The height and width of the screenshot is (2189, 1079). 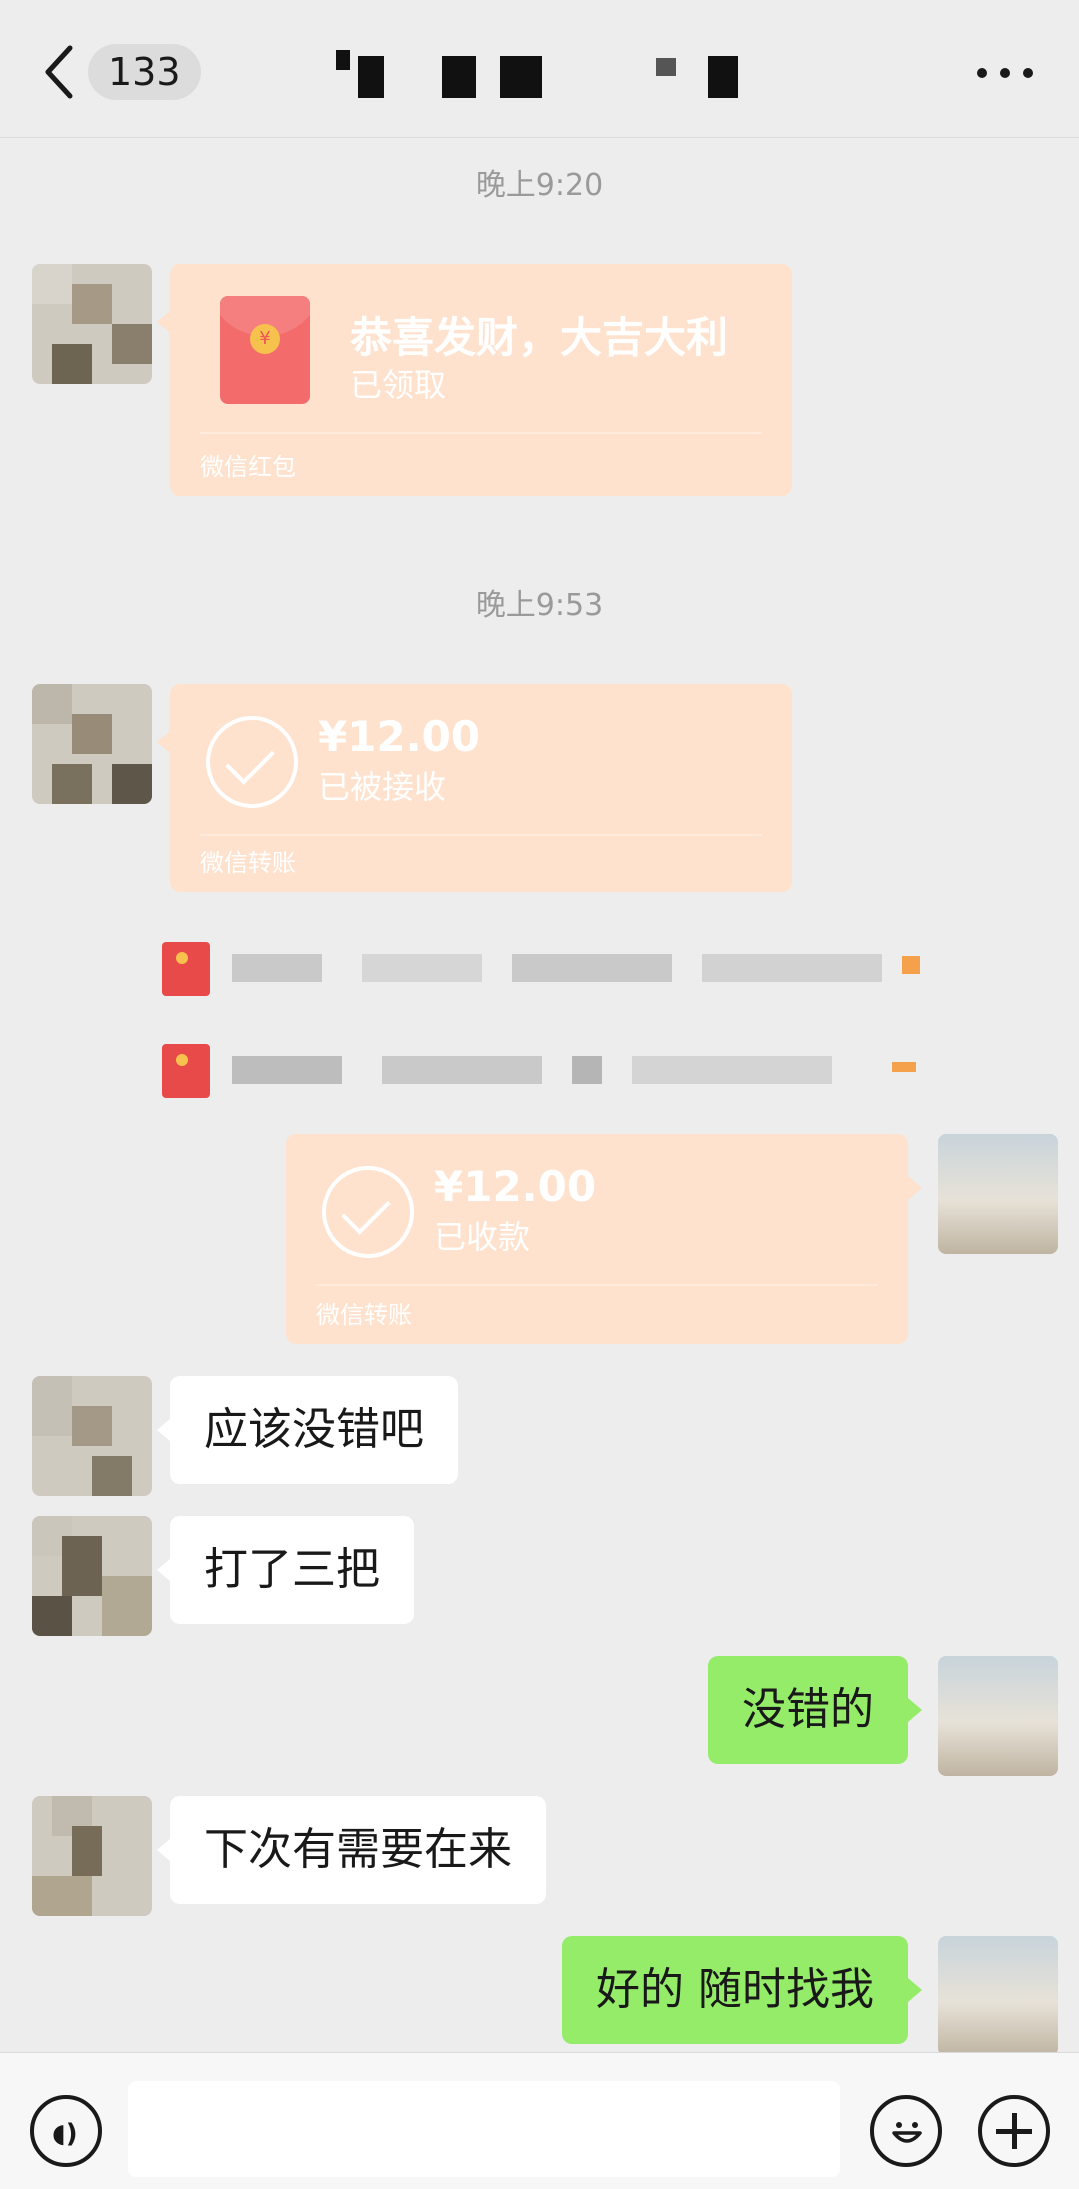 I want to click on chat-title, so click(x=540, y=74).